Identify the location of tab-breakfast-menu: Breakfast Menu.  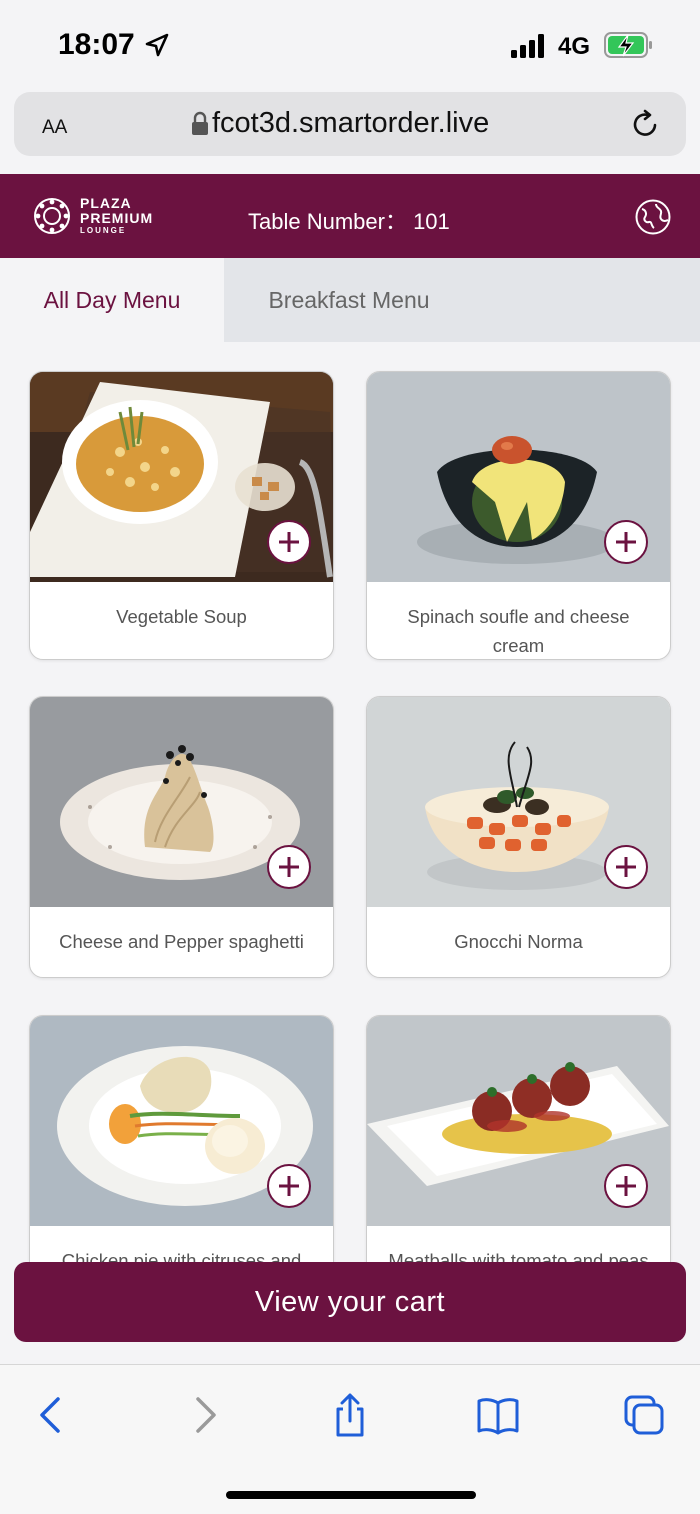
(349, 300).